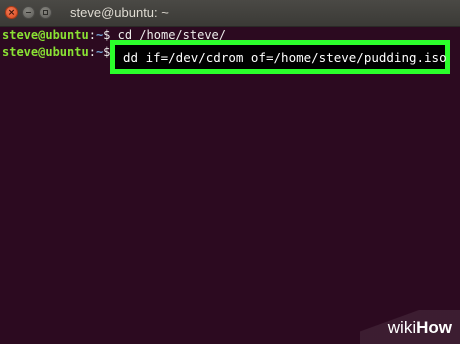 The image size is (460, 344). What do you see at coordinates (45, 12) in the screenshot?
I see `maximize-icon` at bounding box center [45, 12].